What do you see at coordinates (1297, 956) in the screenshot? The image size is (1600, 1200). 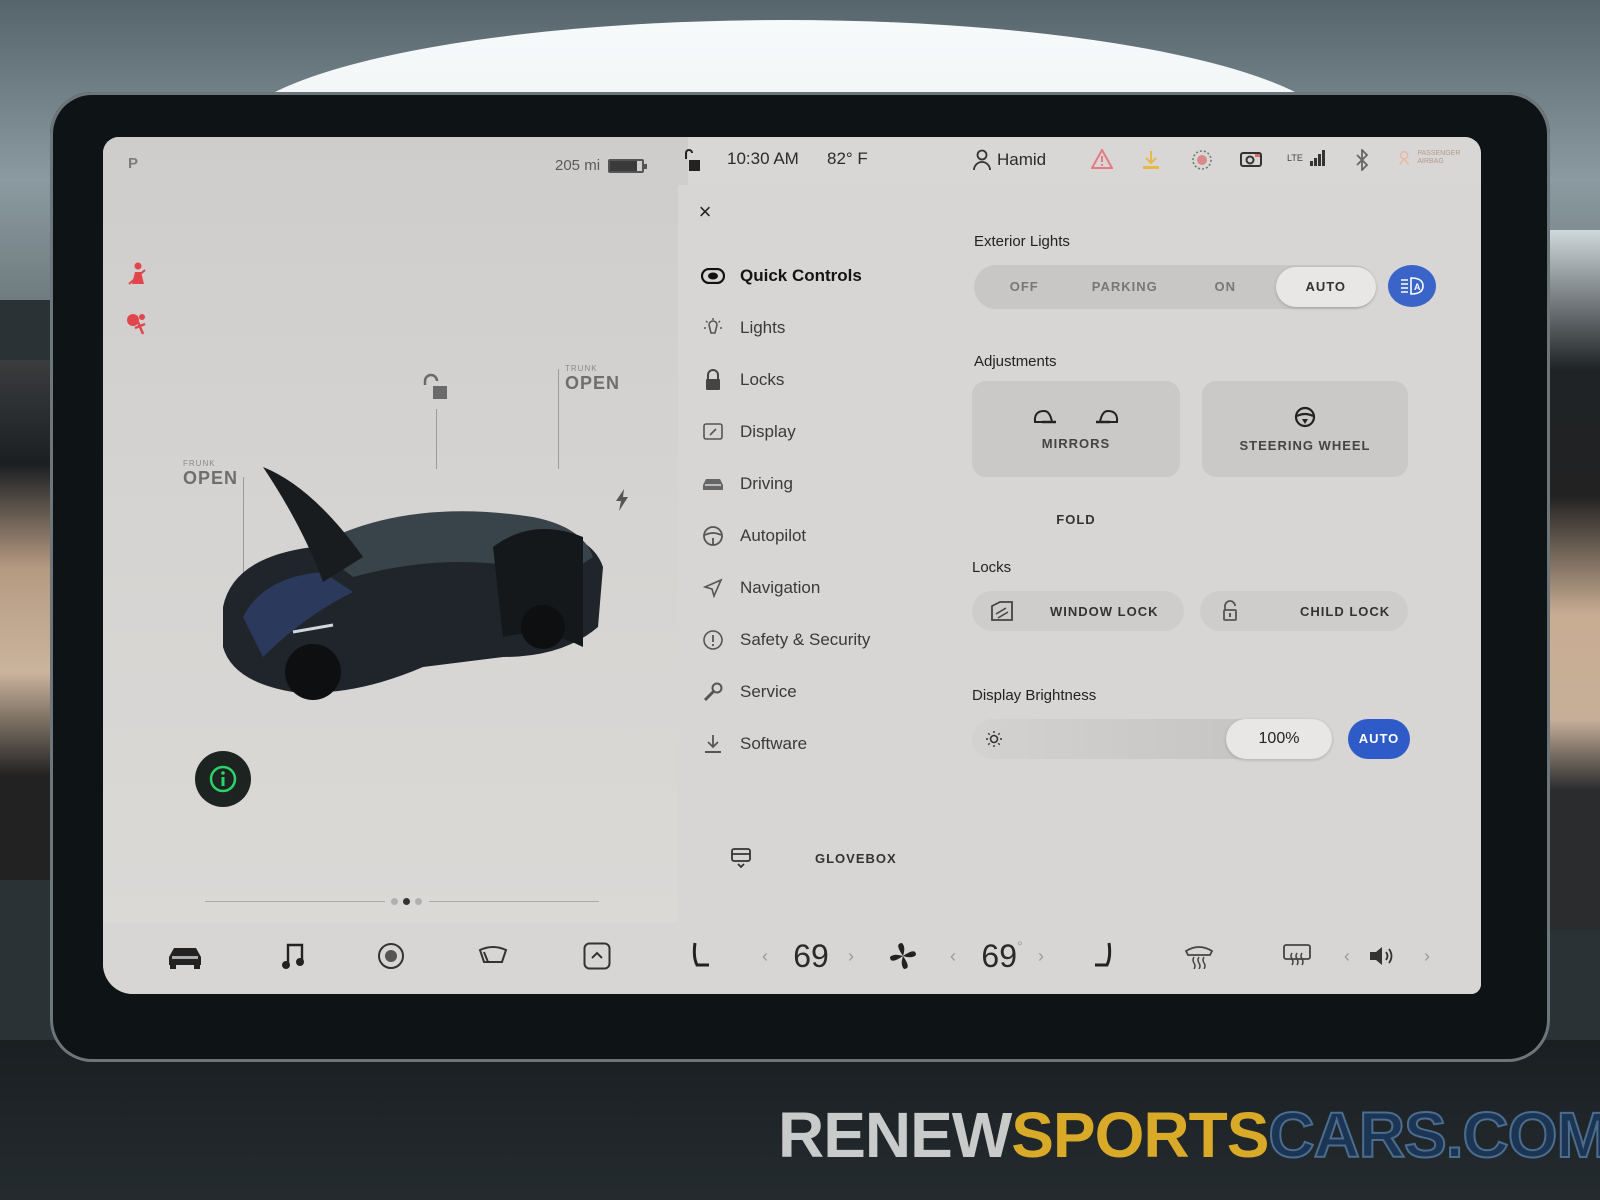 I see `rear-defrost-icon` at bounding box center [1297, 956].